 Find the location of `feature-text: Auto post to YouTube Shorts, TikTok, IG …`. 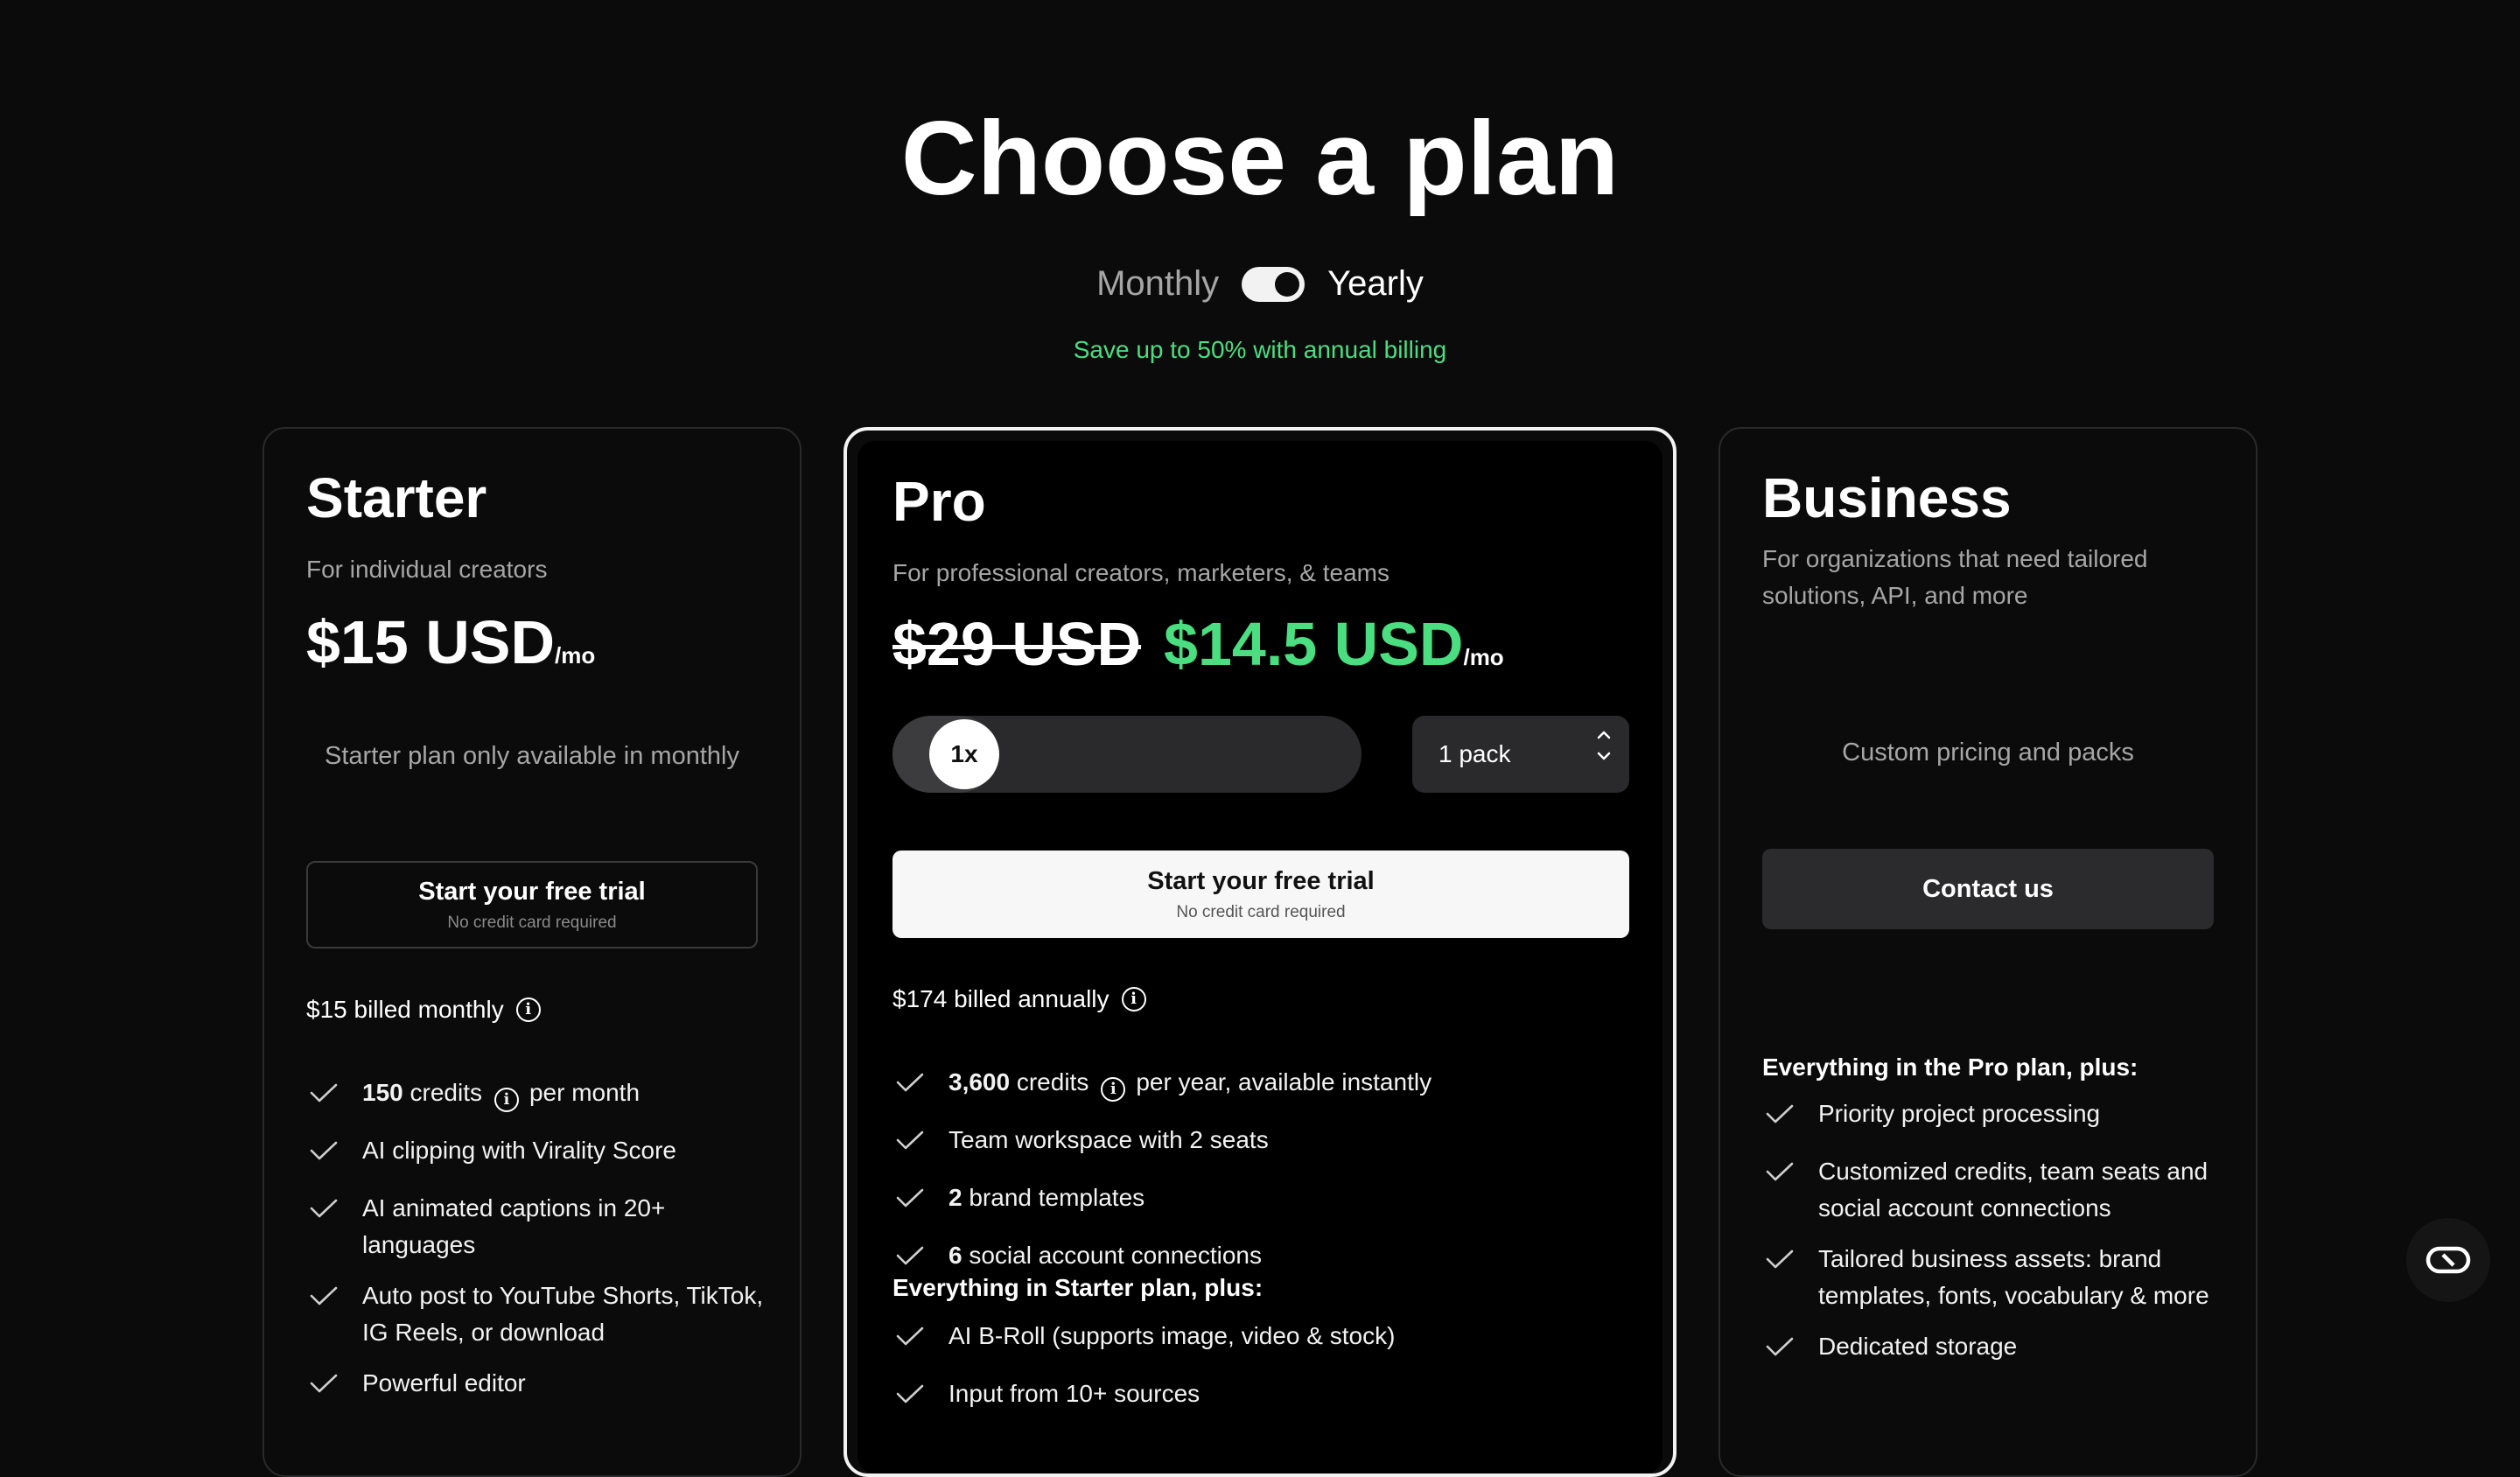

feature-text: Auto post to YouTube Shorts, TikTok, IG … is located at coordinates (570, 1314).